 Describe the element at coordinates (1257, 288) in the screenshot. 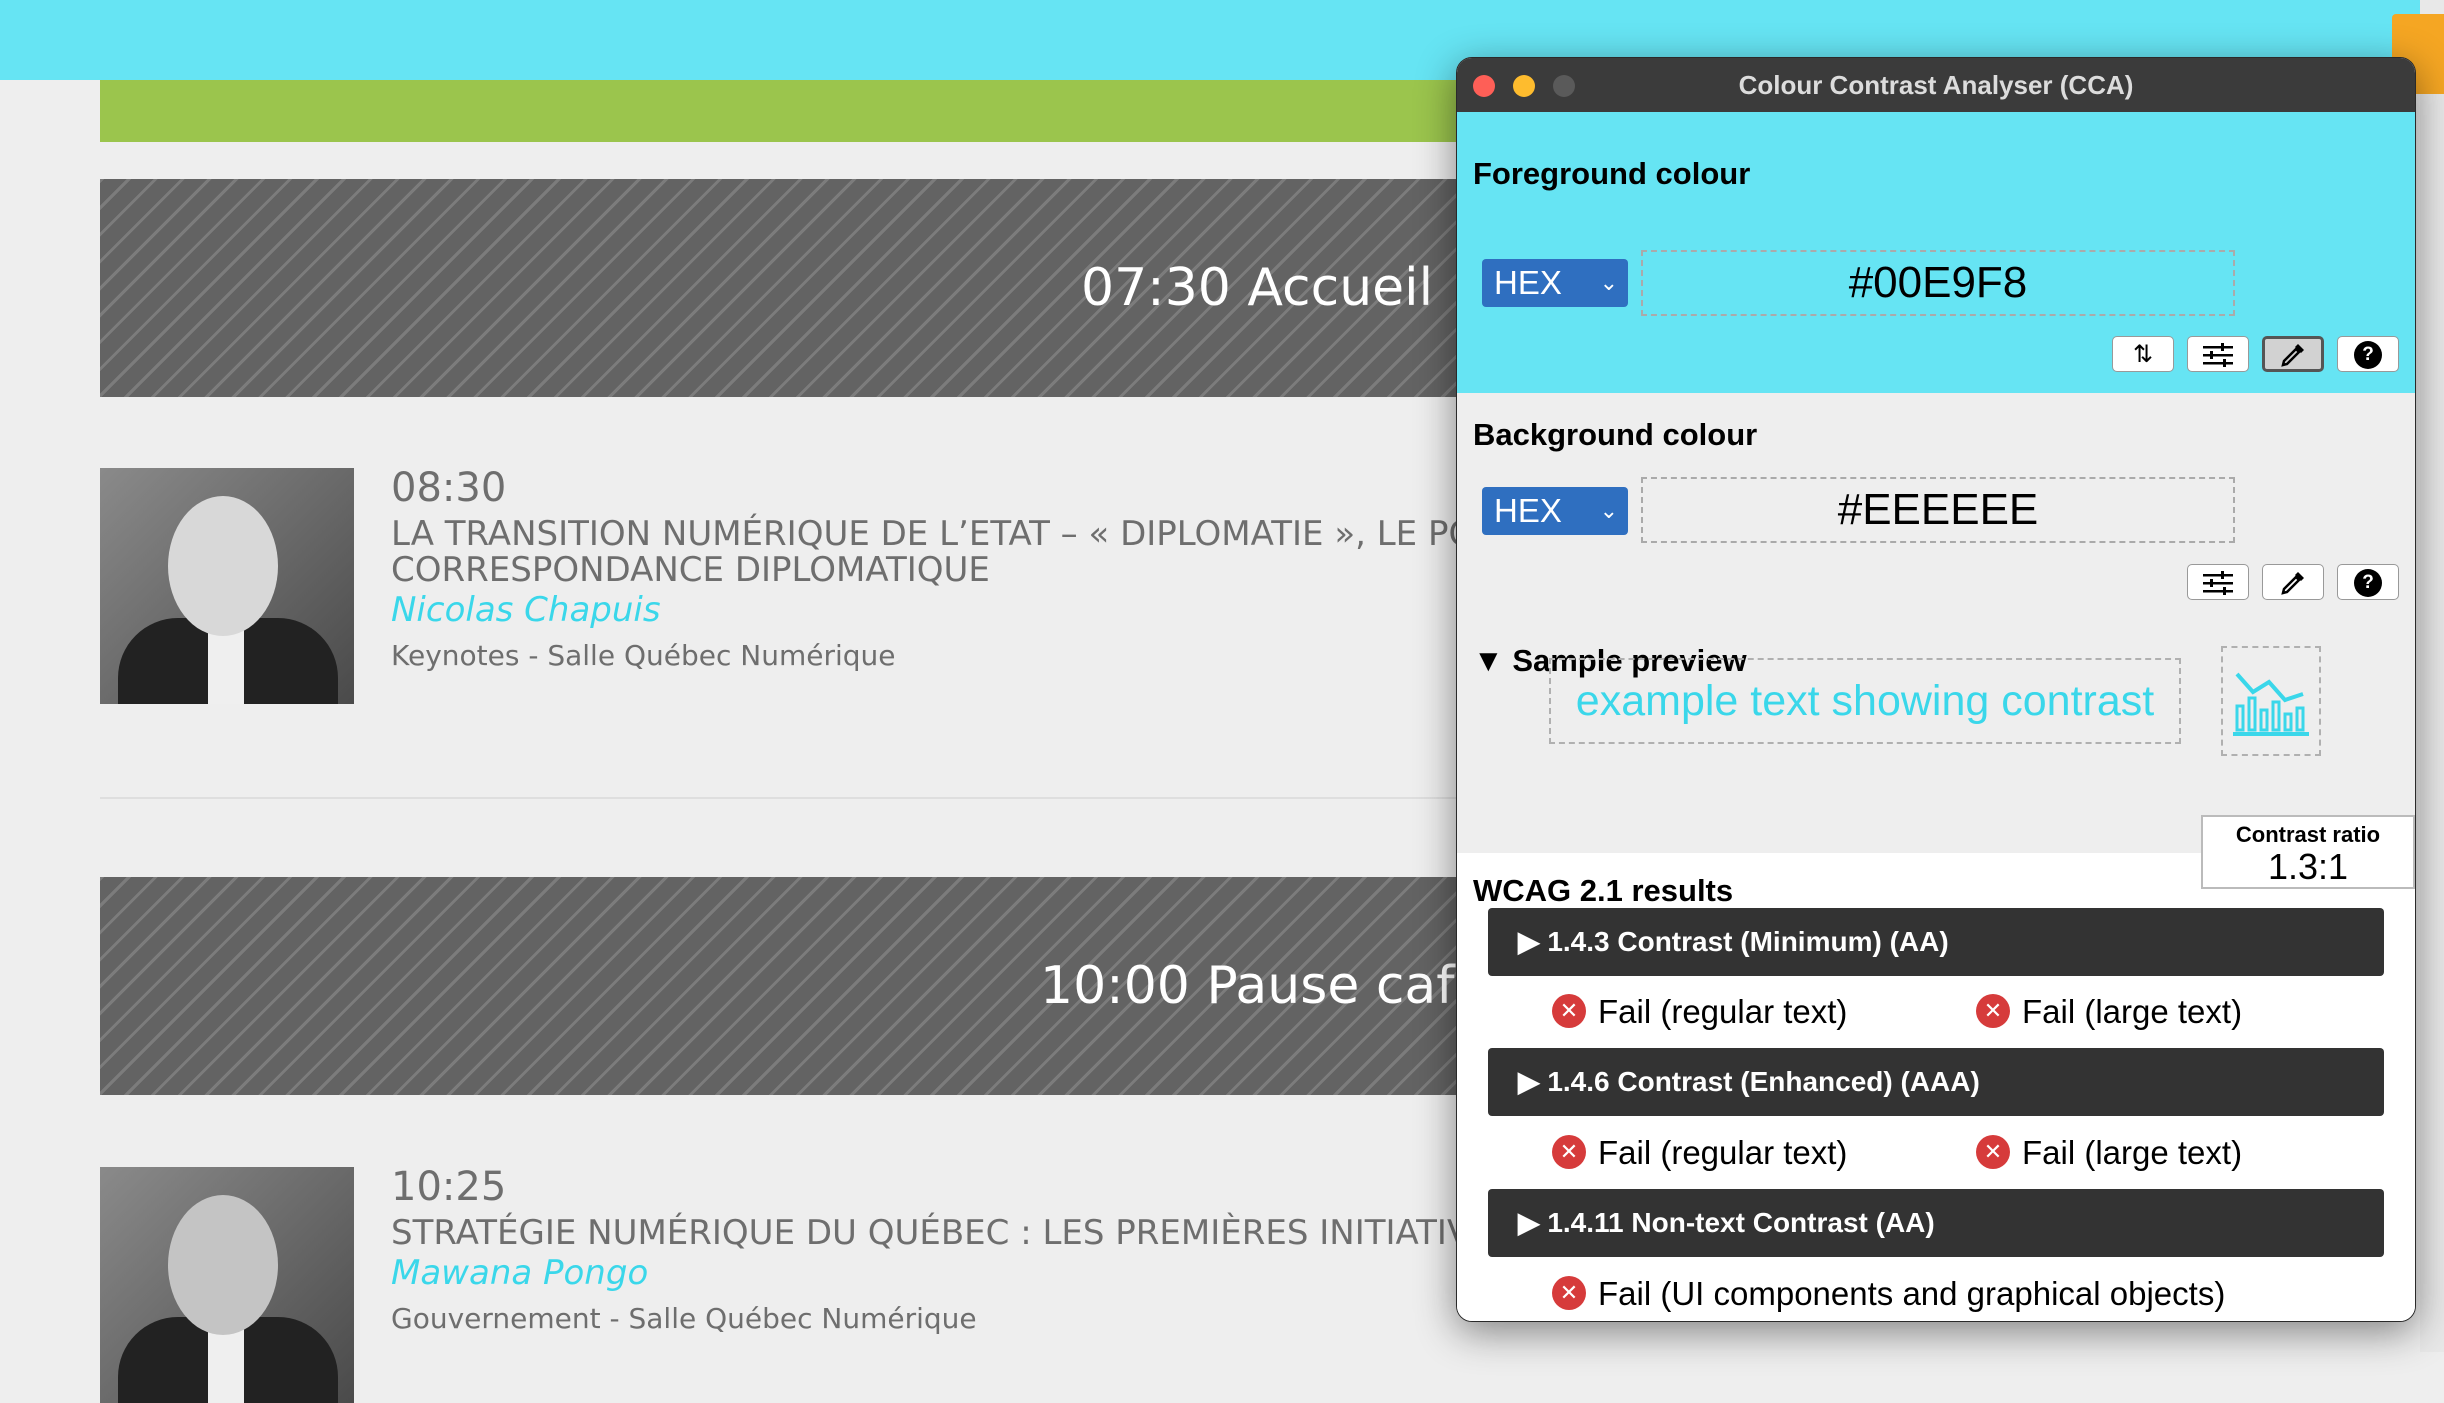

I see `break-label: 07:30 Accueil` at that location.